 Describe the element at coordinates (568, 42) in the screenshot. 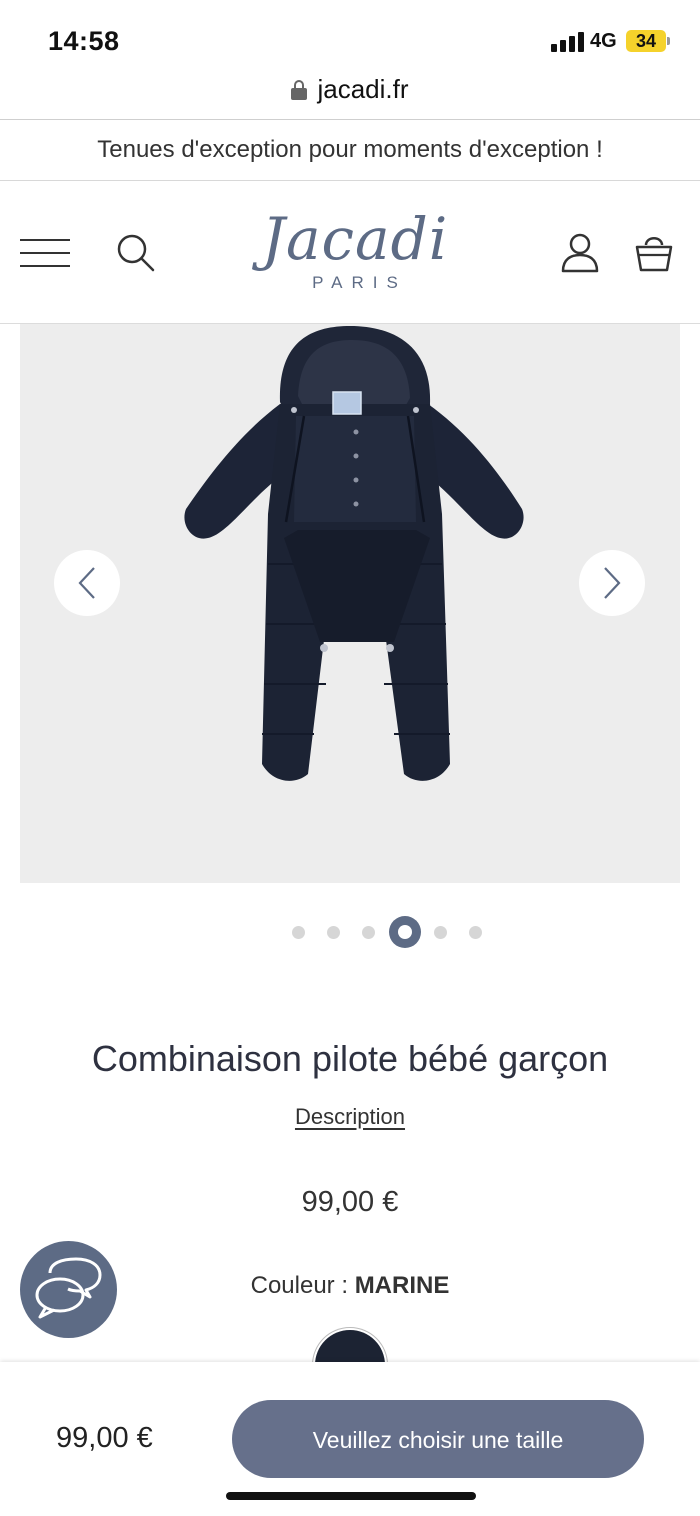

I see `signal-icon` at that location.